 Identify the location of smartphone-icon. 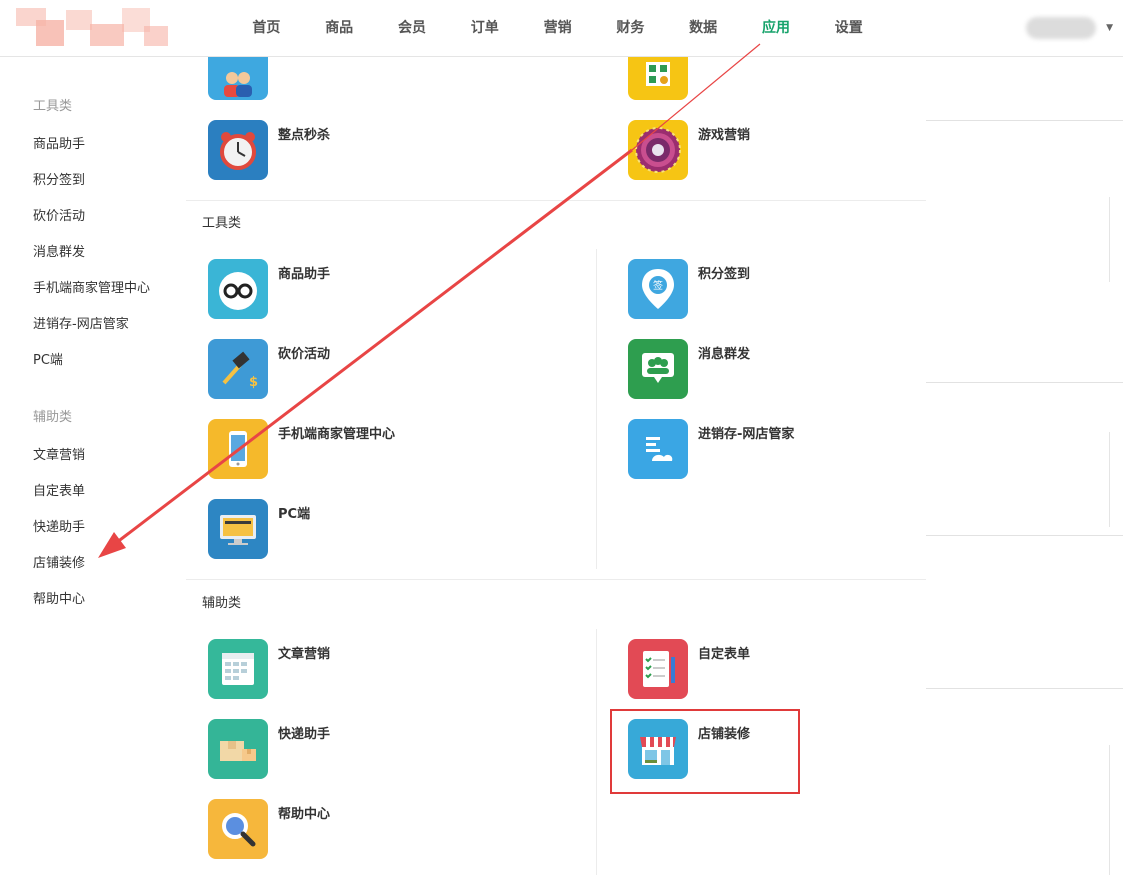
(238, 449).